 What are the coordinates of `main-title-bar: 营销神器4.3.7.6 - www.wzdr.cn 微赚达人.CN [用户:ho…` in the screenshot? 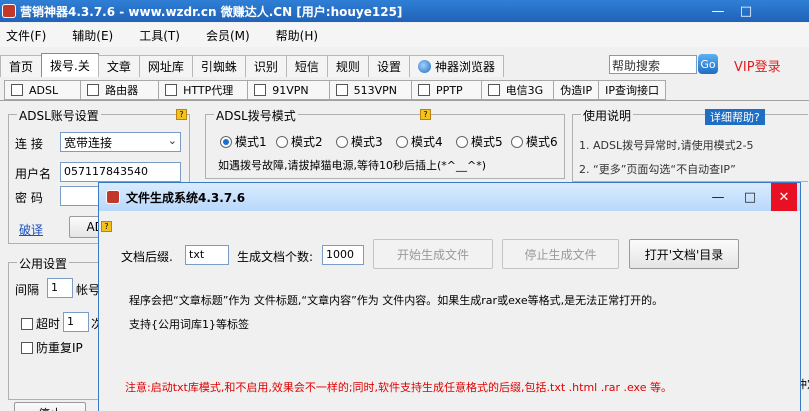 It's located at (404, 11).